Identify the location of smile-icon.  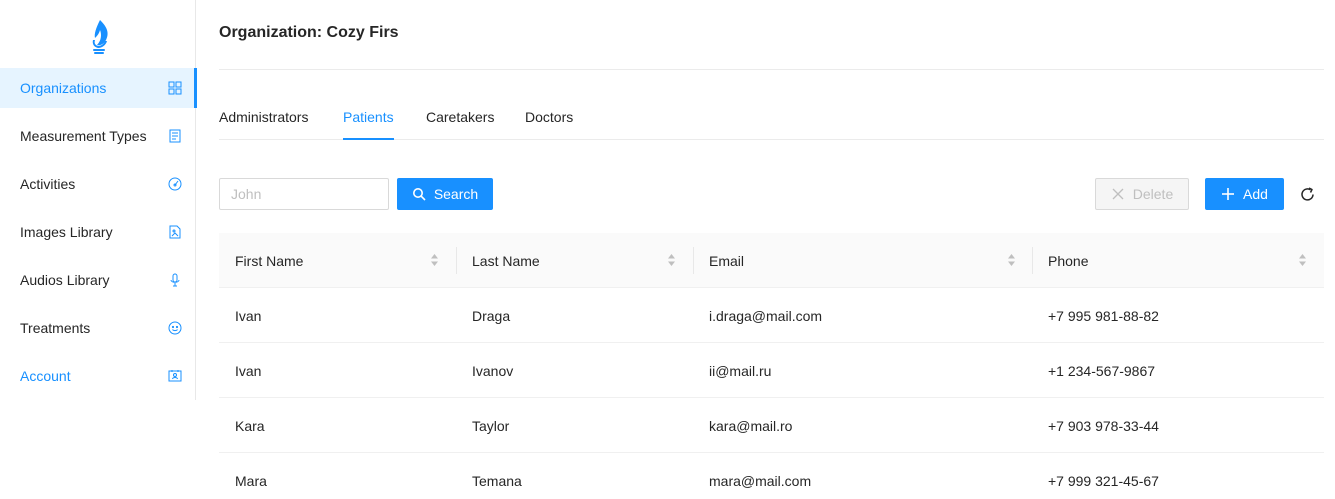
(175, 328).